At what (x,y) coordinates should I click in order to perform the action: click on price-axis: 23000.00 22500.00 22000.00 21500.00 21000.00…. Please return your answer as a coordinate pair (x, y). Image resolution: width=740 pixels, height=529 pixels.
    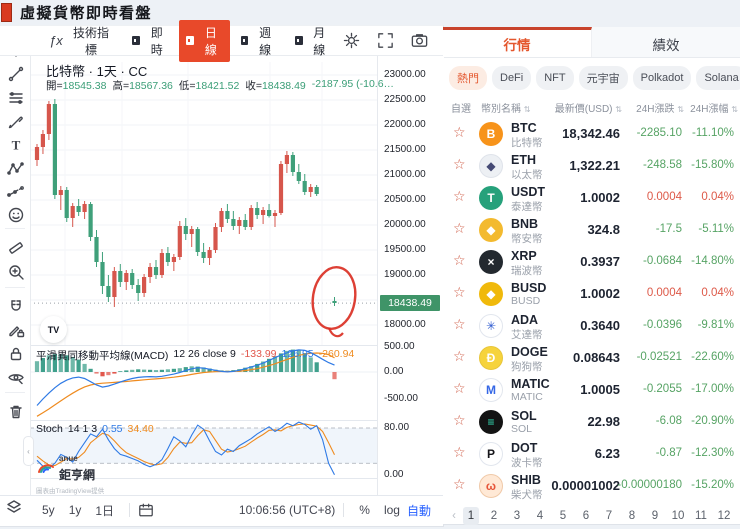
    Looking at the image, I should click on (410, 275).